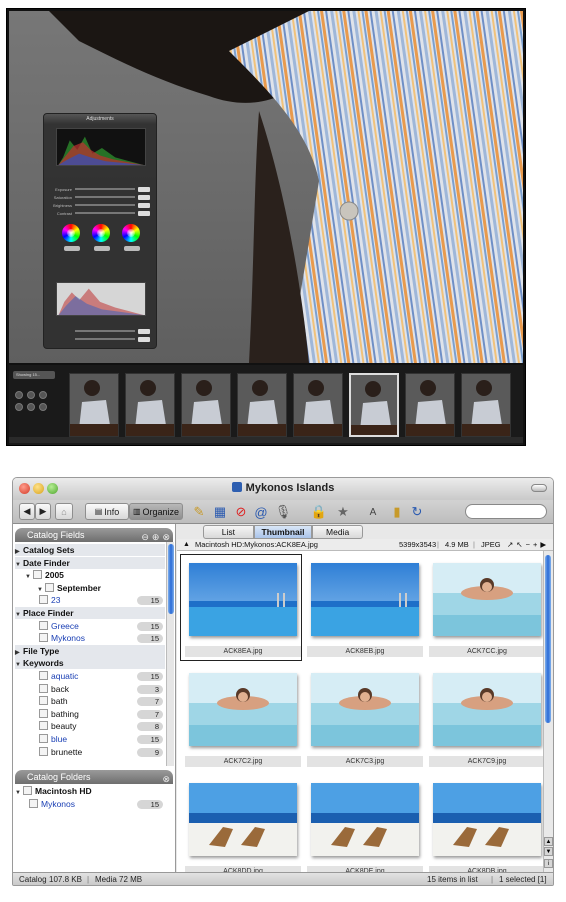  What do you see at coordinates (100, 213) in the screenshot?
I see `adjust-row: Contrast` at bounding box center [100, 213].